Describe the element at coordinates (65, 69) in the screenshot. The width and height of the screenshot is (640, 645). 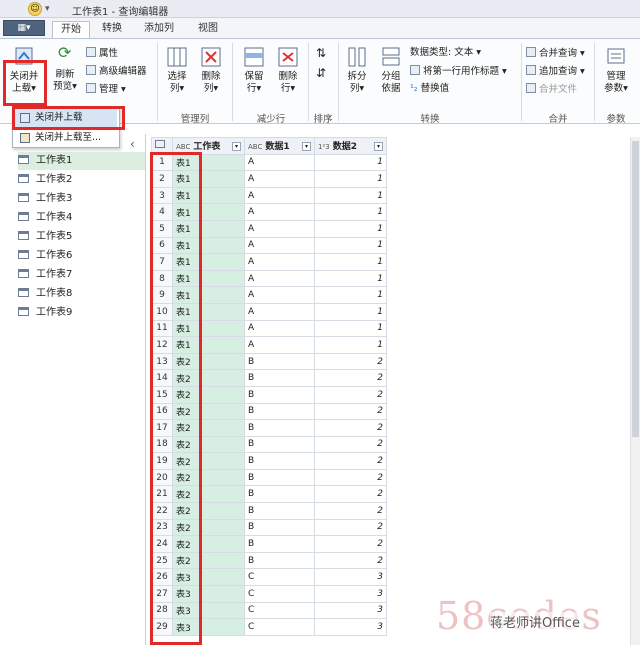
I see `refresh-preview-button: ⟳ 刷新 预览▾` at that location.